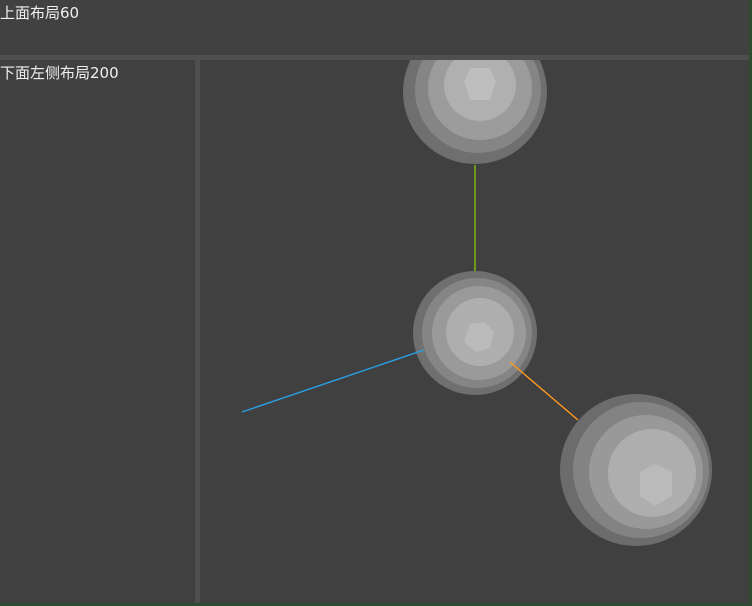  What do you see at coordinates (333, 381) in the screenshot?
I see `x-axis-line` at bounding box center [333, 381].